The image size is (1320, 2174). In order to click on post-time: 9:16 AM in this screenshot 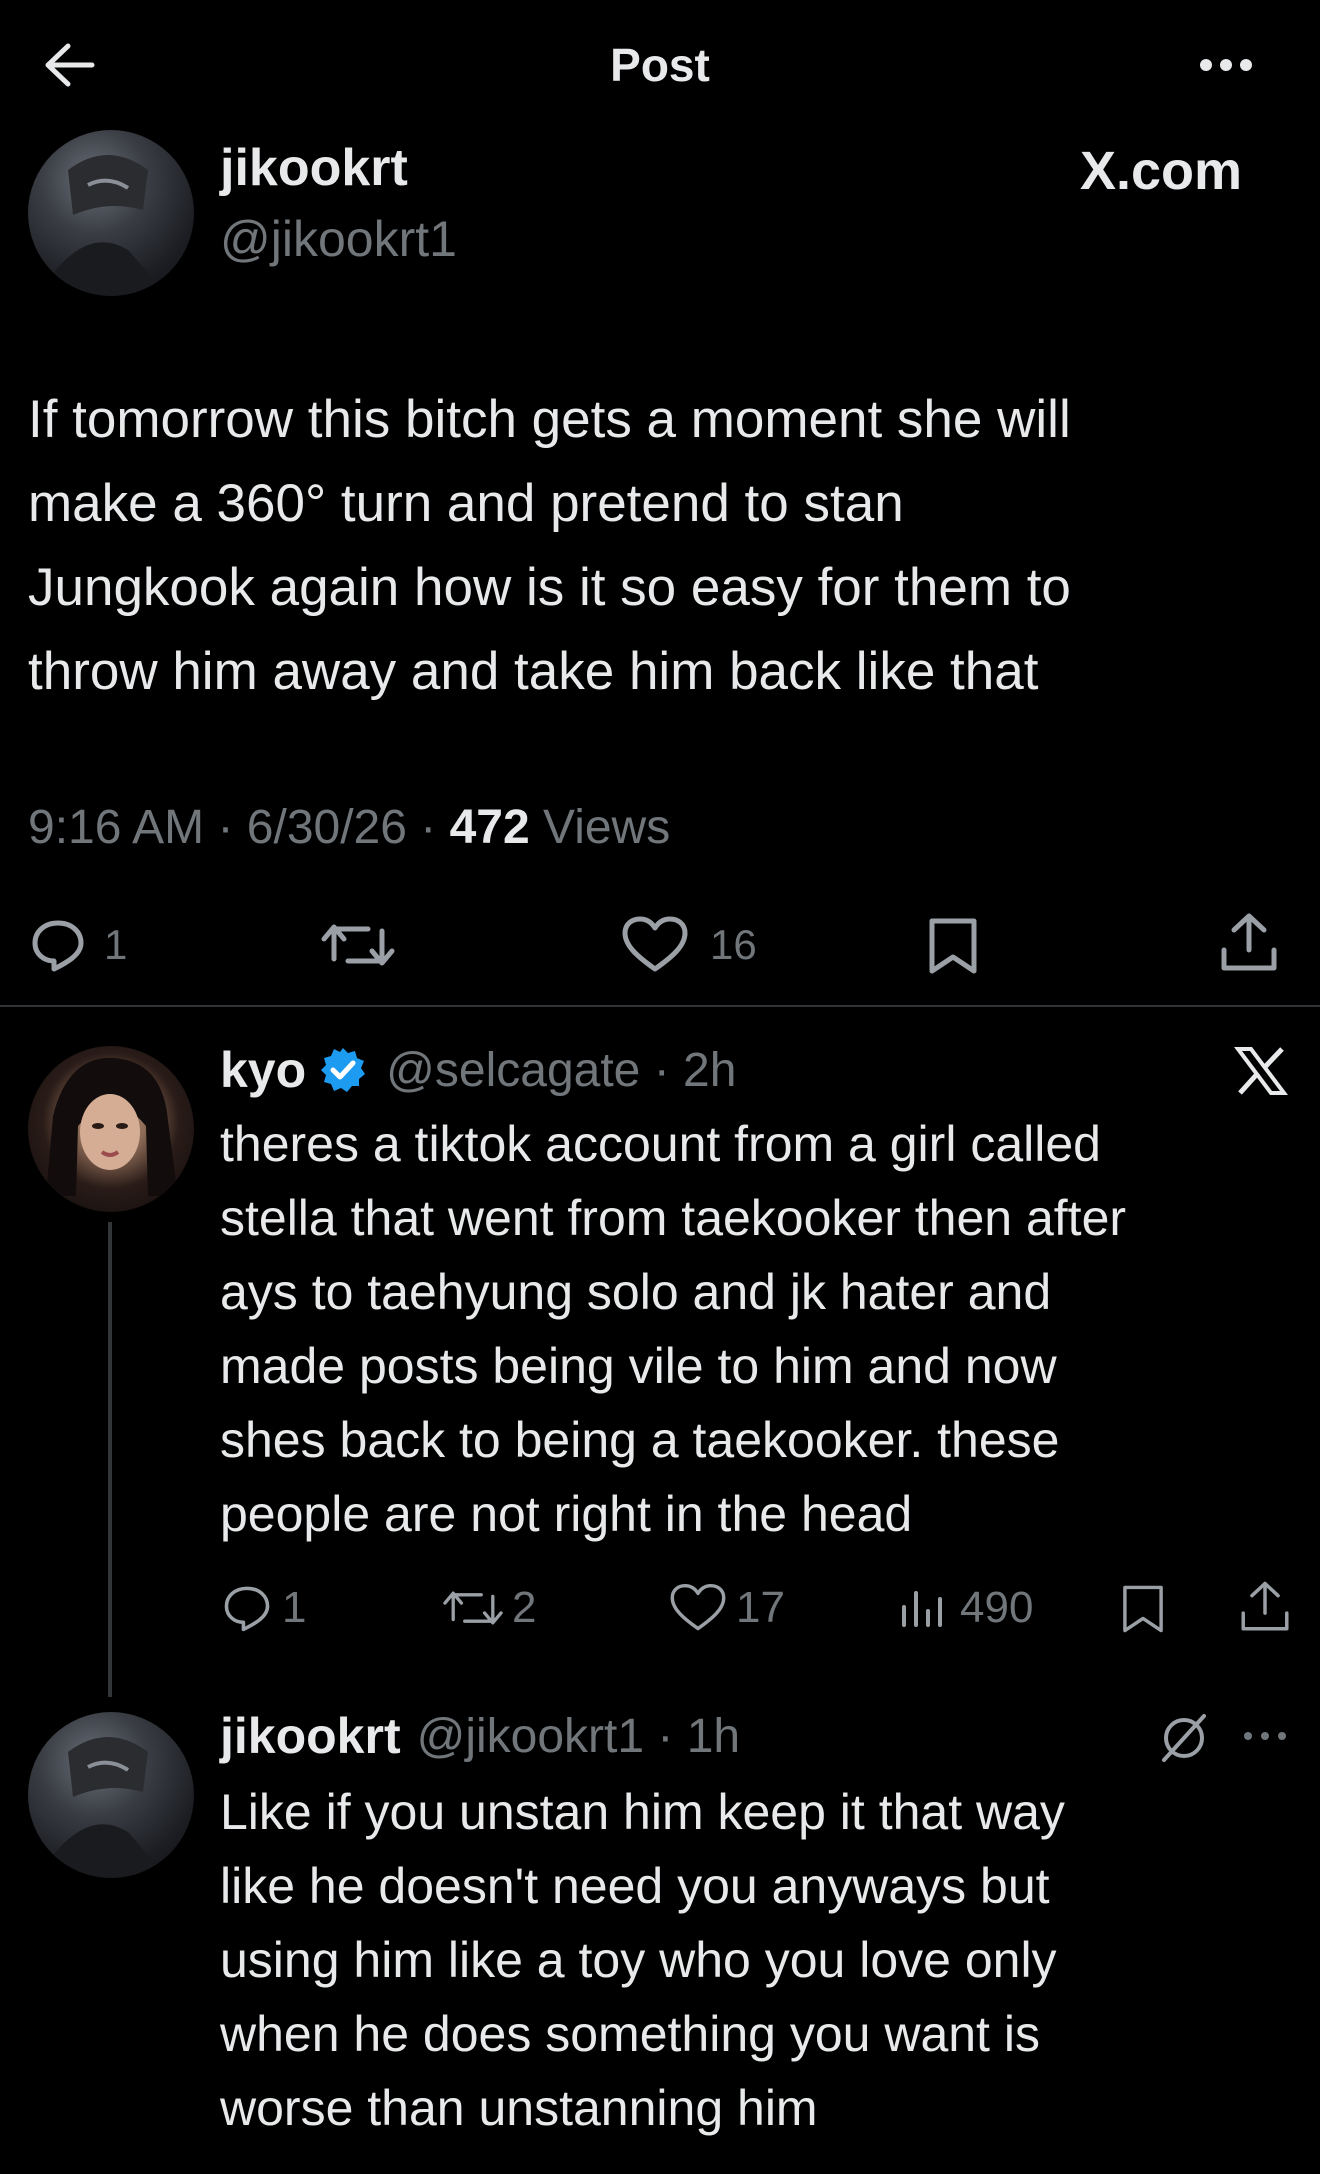, I will do `click(116, 827)`.